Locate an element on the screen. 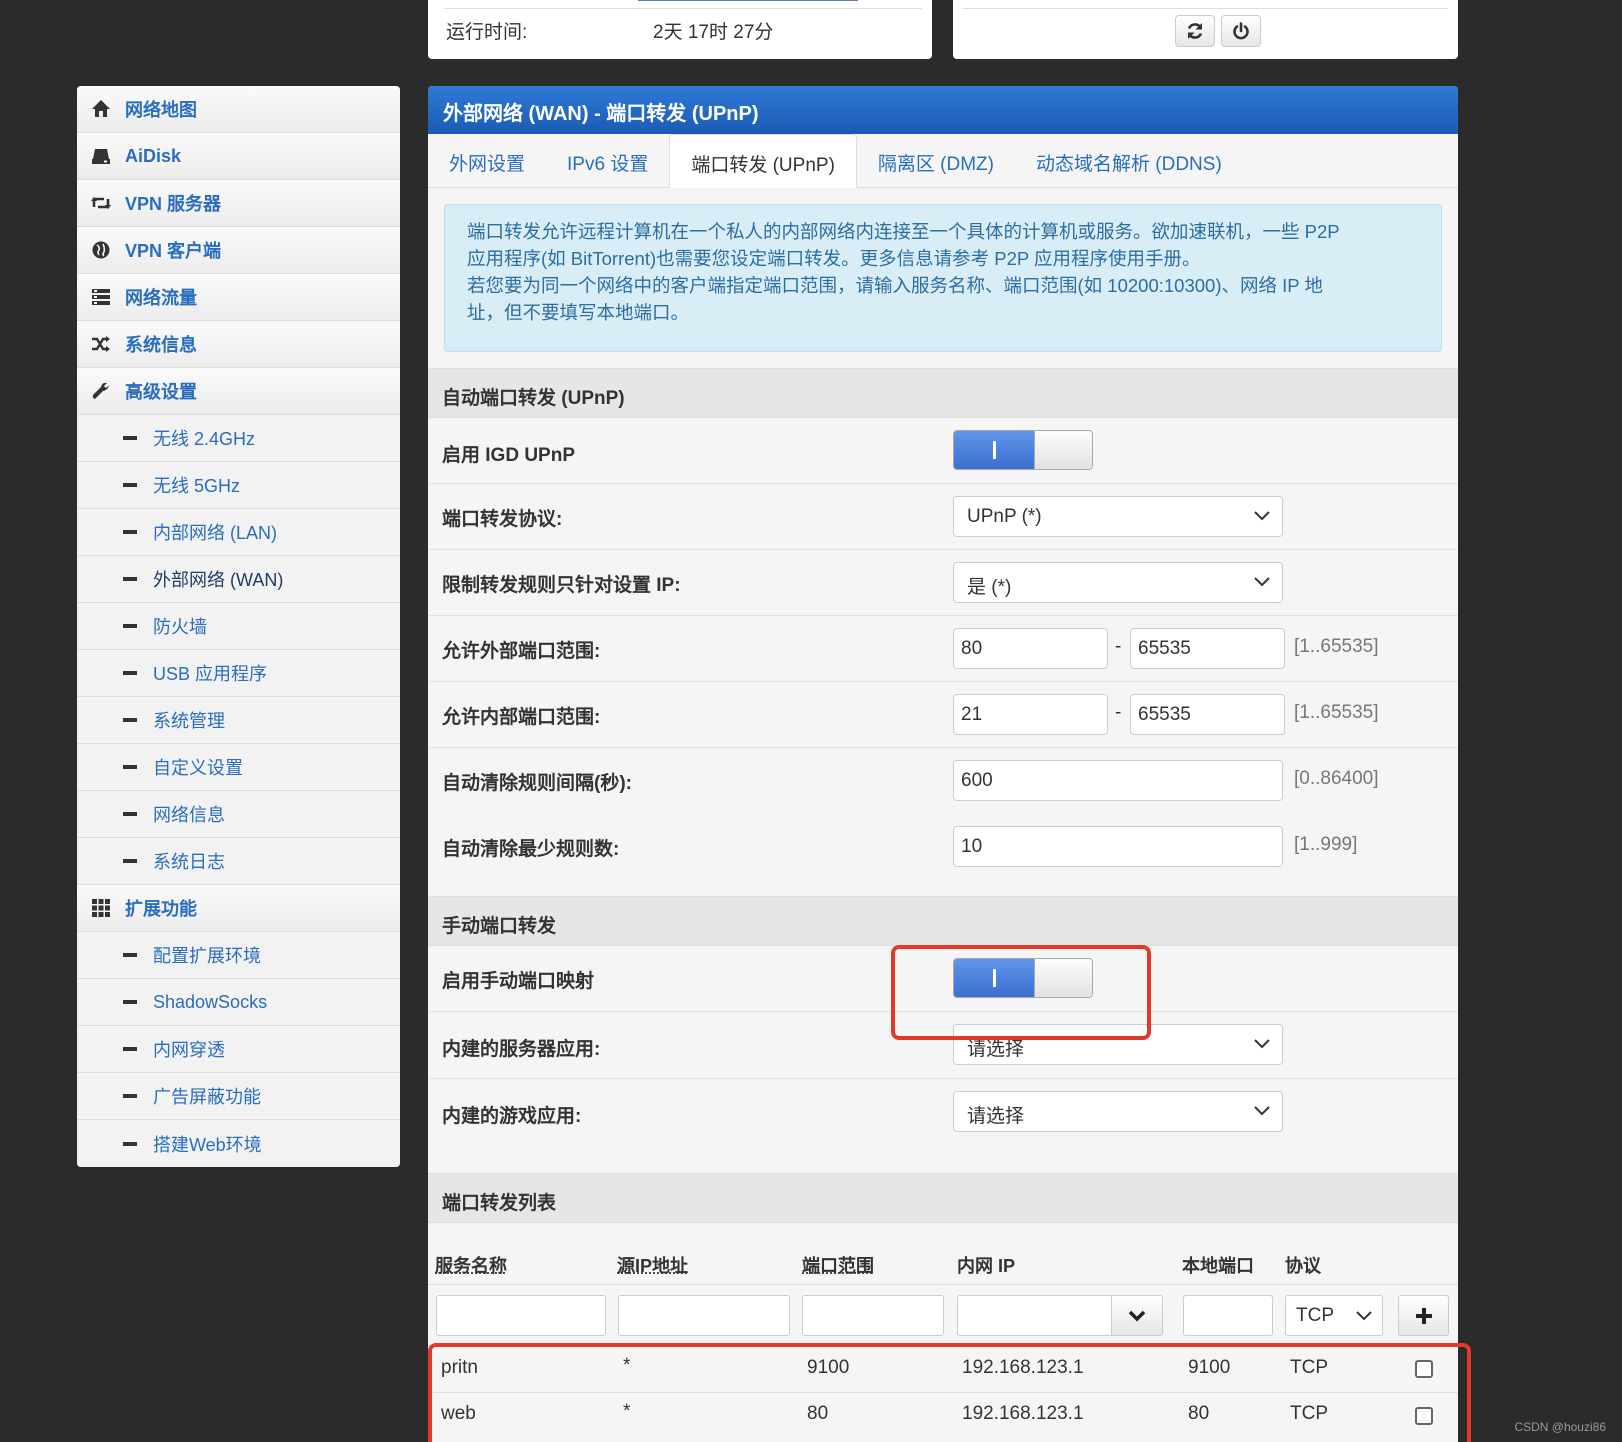 The height and width of the screenshot is (1442, 1622). clean-min-hint: [1..999] is located at coordinates (1326, 844).